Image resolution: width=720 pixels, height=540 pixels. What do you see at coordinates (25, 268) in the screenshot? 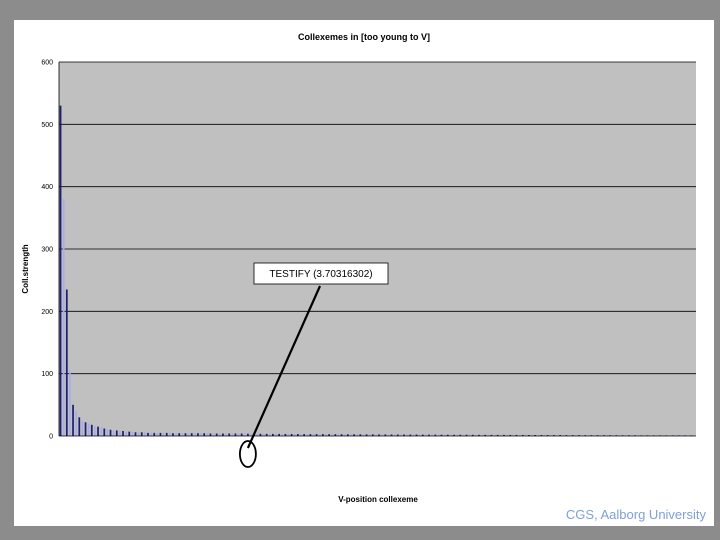
I see `y-axis-label: Coll.strength` at bounding box center [25, 268].